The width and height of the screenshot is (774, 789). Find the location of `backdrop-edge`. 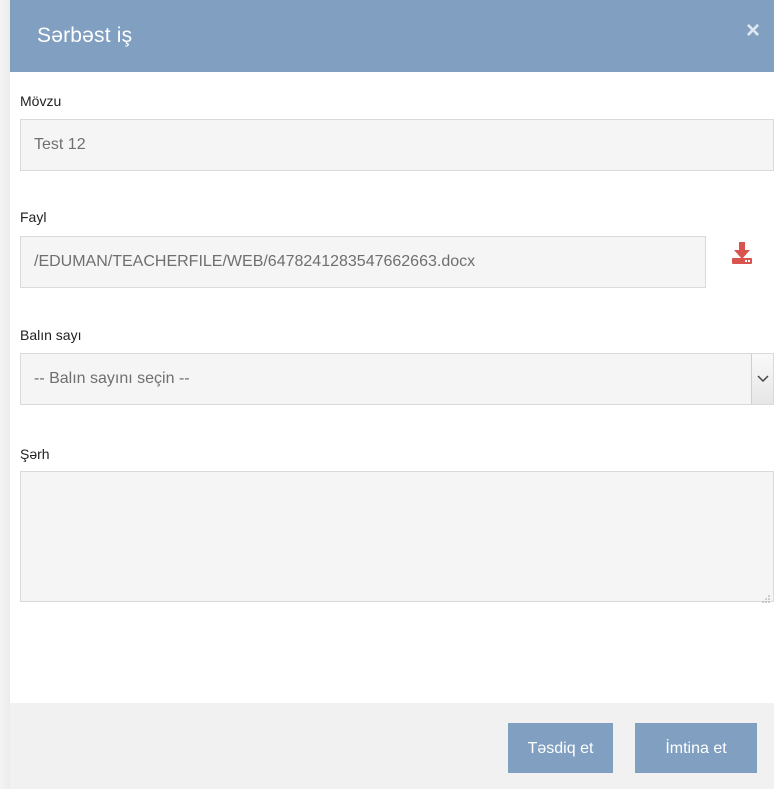

backdrop-edge is located at coordinates (5, 394).